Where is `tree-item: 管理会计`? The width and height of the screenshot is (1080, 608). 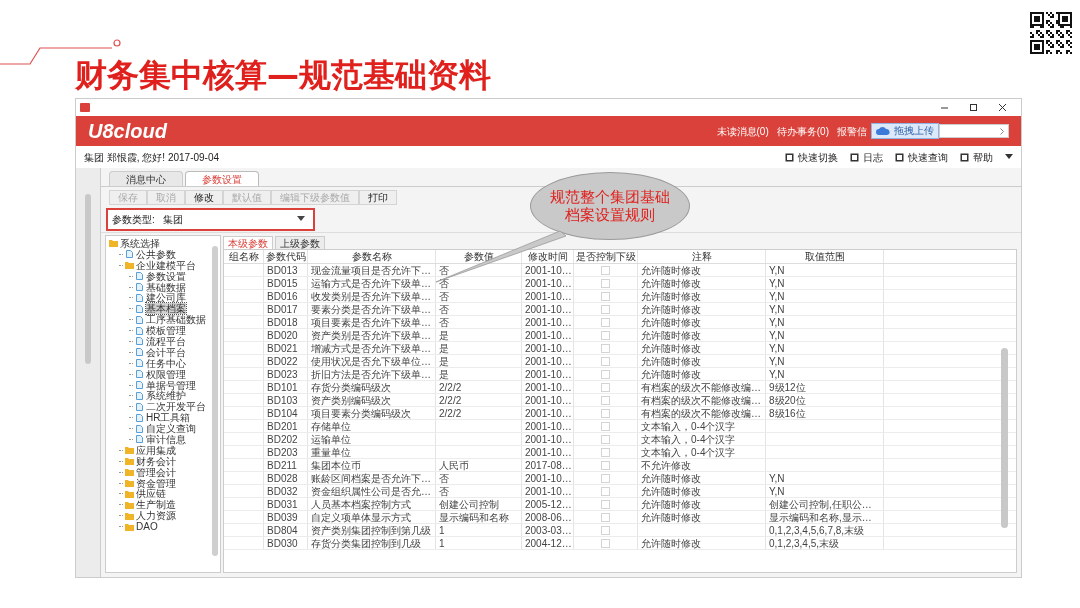
tree-item: 管理会计 is located at coordinates (156, 472).